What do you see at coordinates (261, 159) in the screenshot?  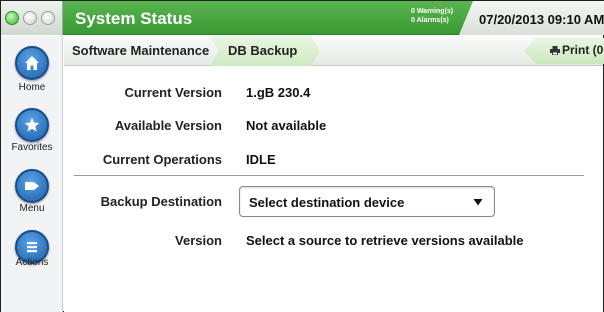 I see `current-operations-value: IDLE` at bounding box center [261, 159].